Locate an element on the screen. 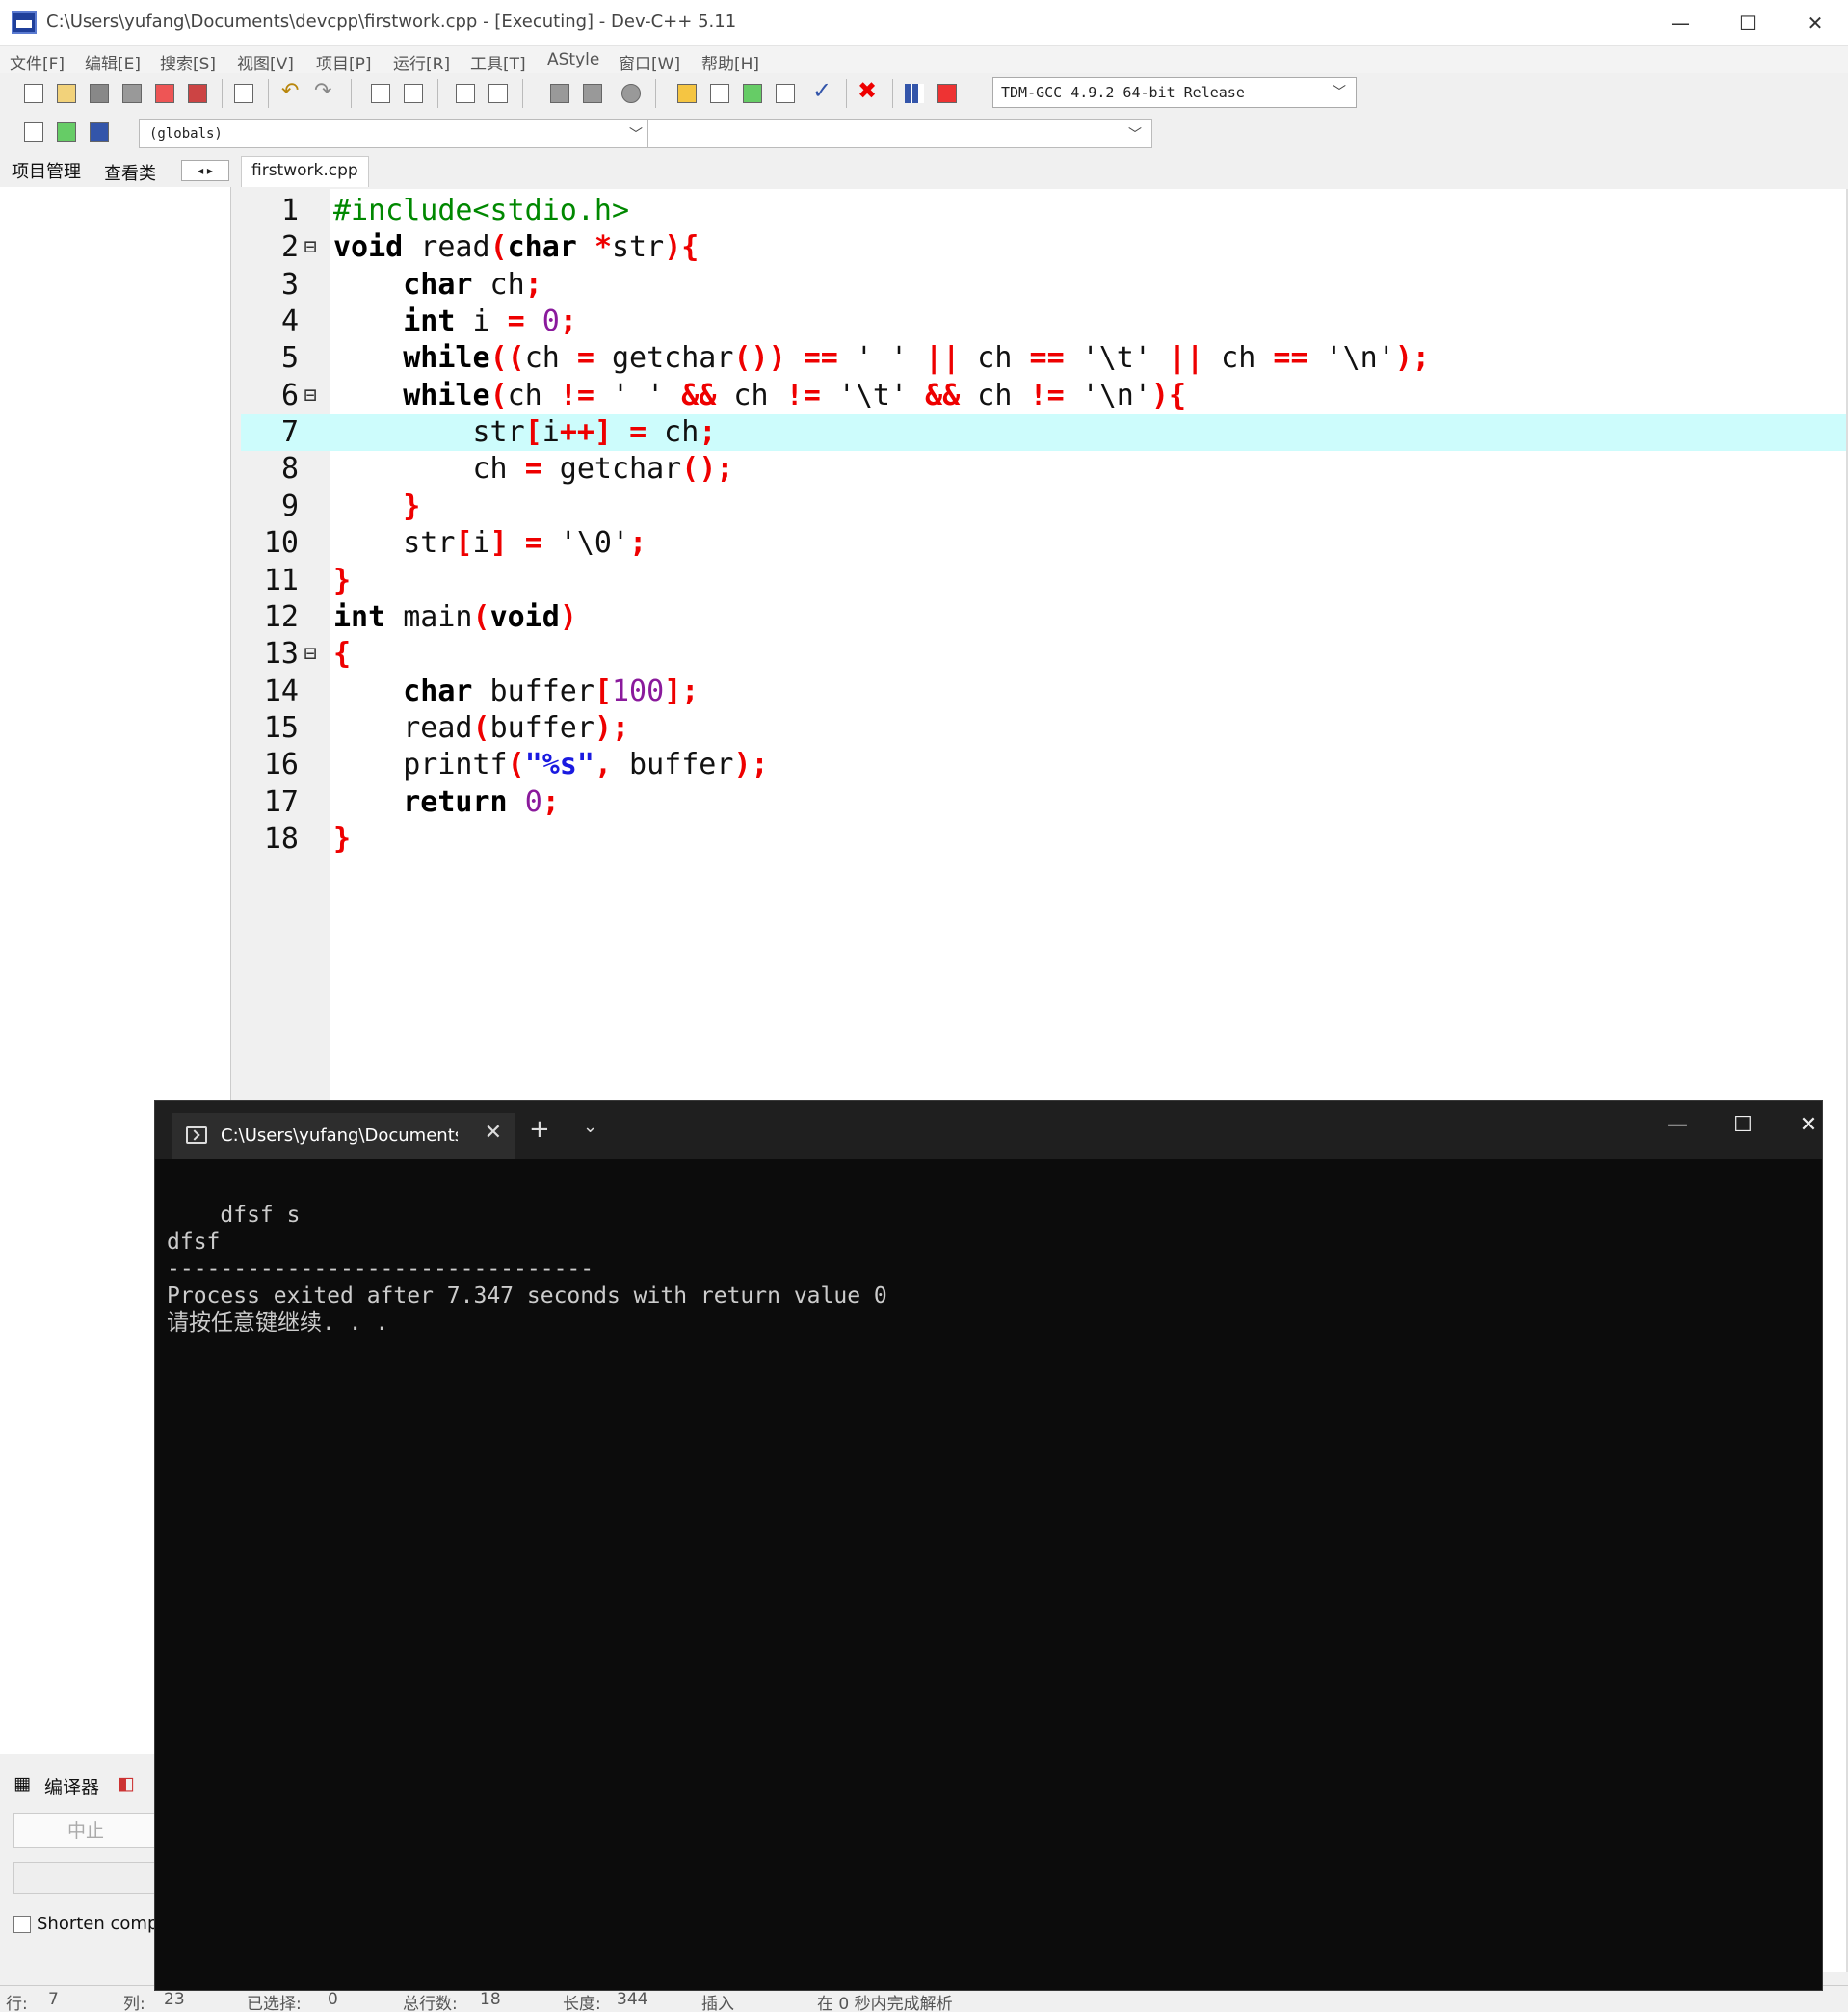 The width and height of the screenshot is (1848, 2012). status-insert-mode: 插入 is located at coordinates (717, 2003).